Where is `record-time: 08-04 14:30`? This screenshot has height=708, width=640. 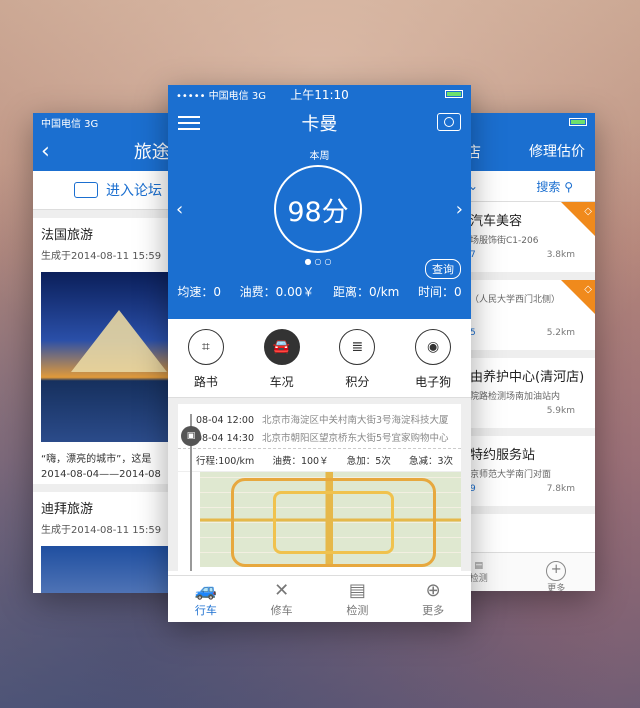 record-time: 08-04 14:30 is located at coordinates (225, 438).